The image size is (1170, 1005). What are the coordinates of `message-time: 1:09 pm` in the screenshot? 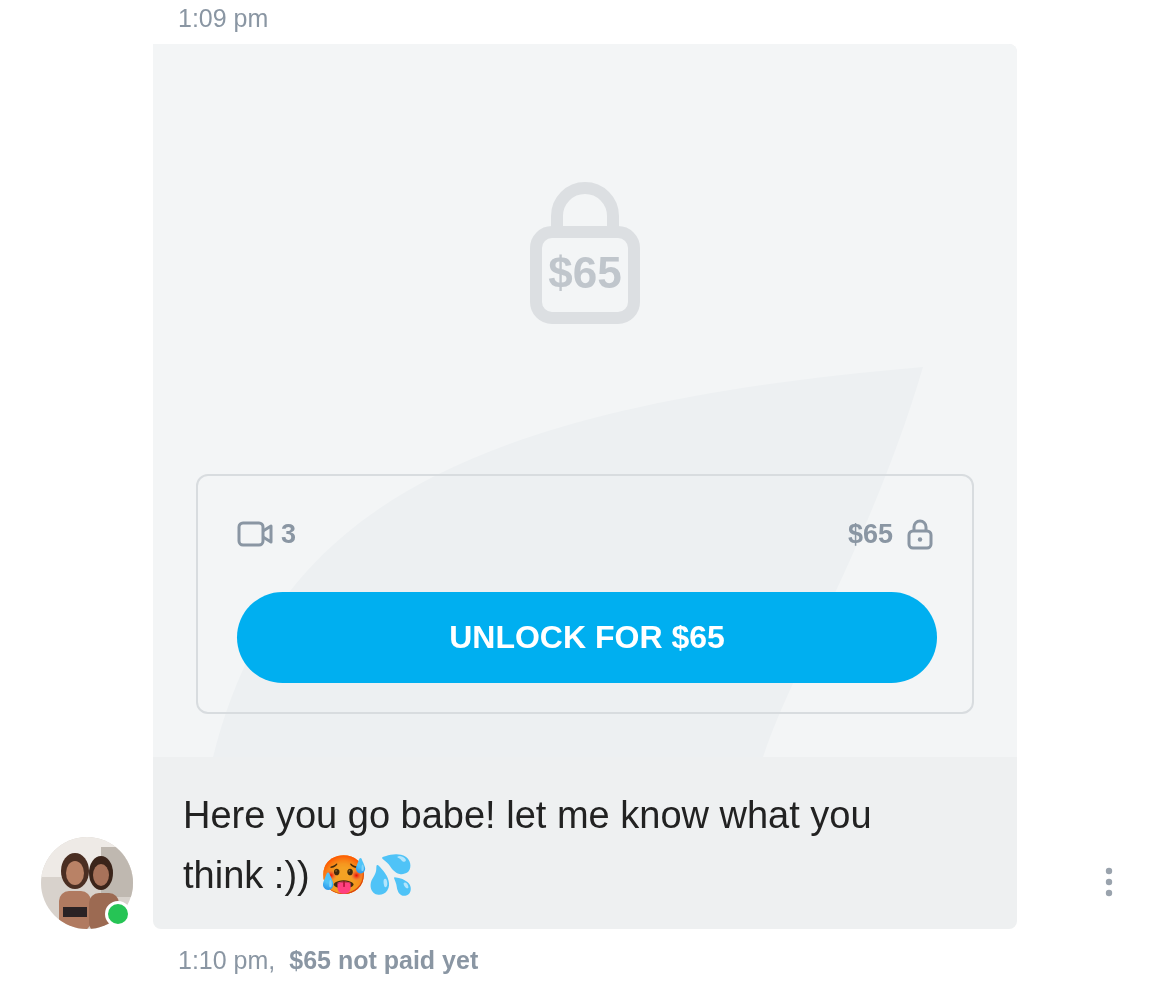 It's located at (223, 18).